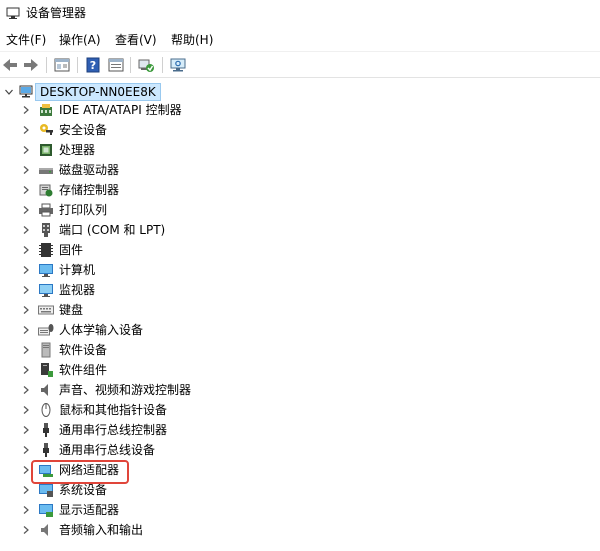 This screenshot has height=551, width=600. I want to click on tree-item-label: 通用串行总线设备, so click(107, 450).